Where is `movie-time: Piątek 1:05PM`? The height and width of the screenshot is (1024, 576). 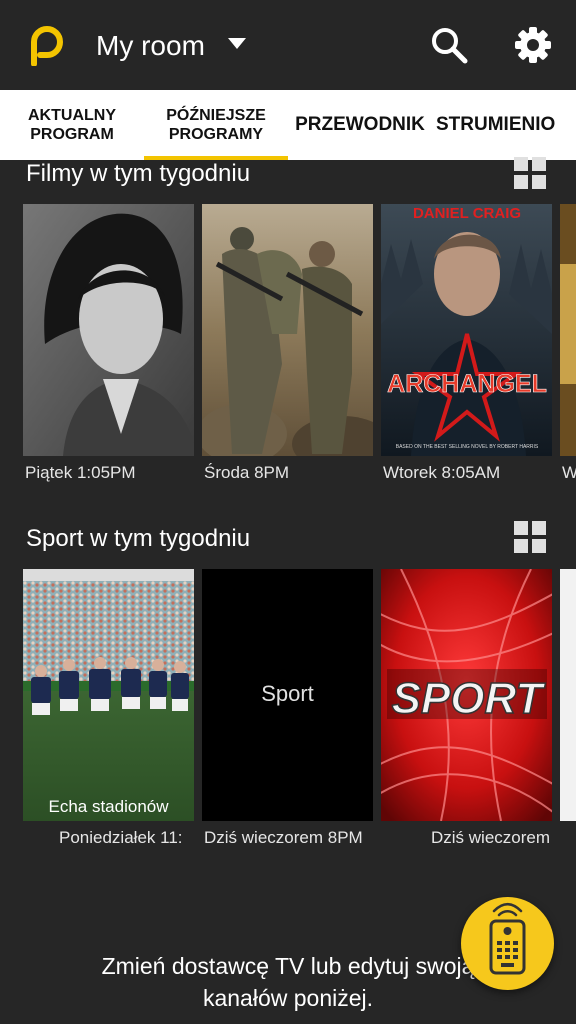 movie-time: Piątek 1:05PM is located at coordinates (80, 472).